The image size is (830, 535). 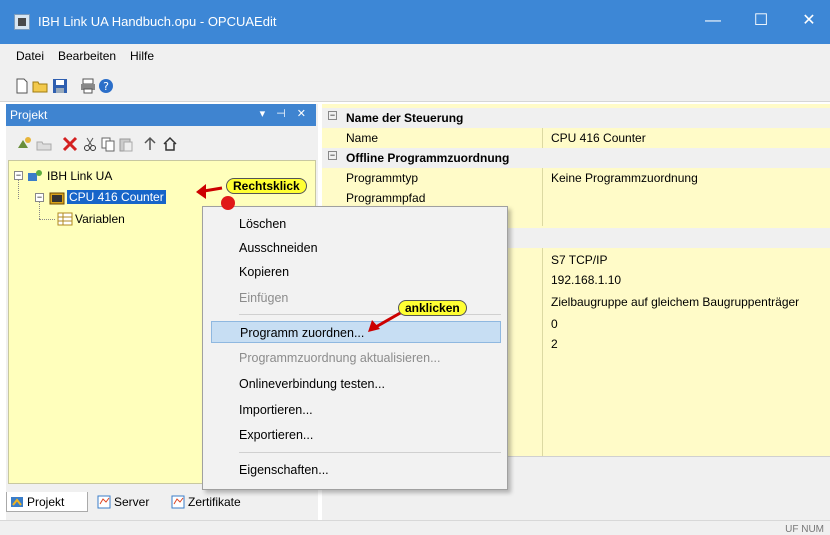 What do you see at coordinates (576, 118) in the screenshot?
I see `group-row: − Name der Steuerung` at bounding box center [576, 118].